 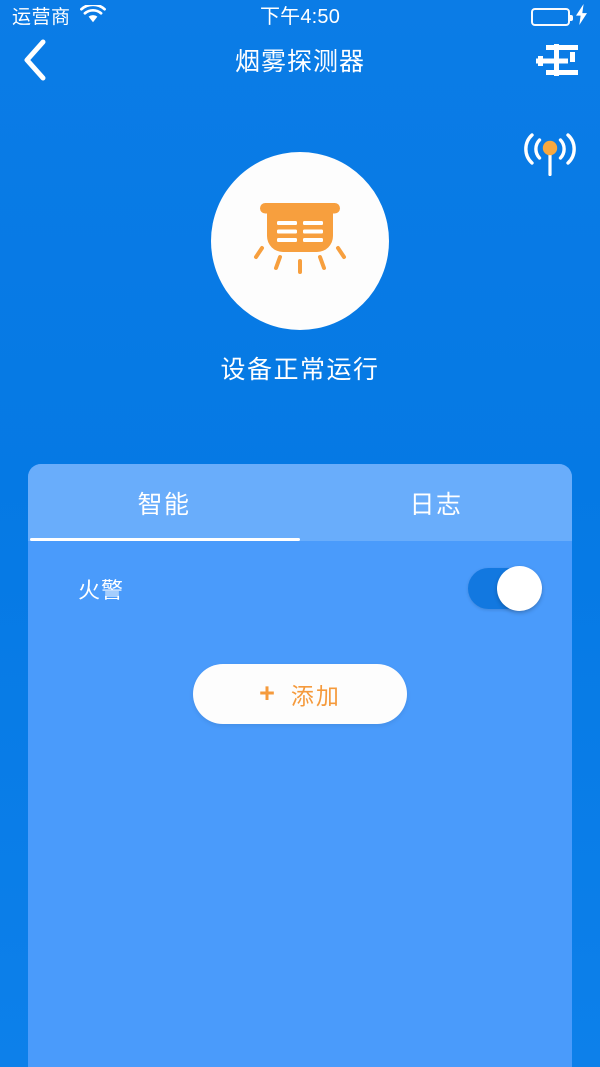 What do you see at coordinates (136, 16) in the screenshot?
I see `status-bar-left: 运营商` at bounding box center [136, 16].